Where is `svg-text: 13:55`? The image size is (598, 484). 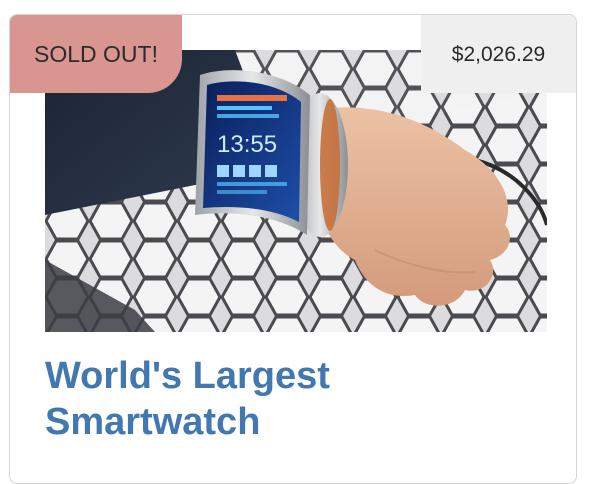
svg-text: 13:55 is located at coordinates (247, 144).